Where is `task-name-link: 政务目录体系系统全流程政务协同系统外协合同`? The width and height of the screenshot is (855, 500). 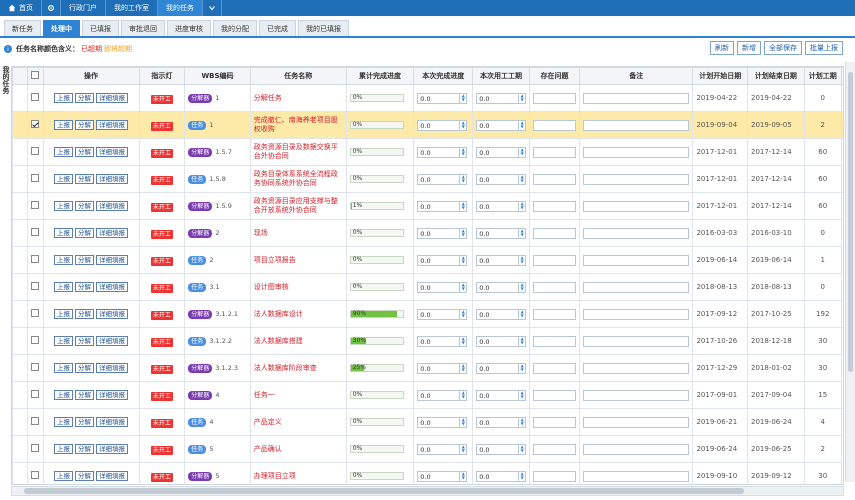 task-name-link: 政务目录体系系统全流程政务协同系统外协合同 is located at coordinates (296, 178).